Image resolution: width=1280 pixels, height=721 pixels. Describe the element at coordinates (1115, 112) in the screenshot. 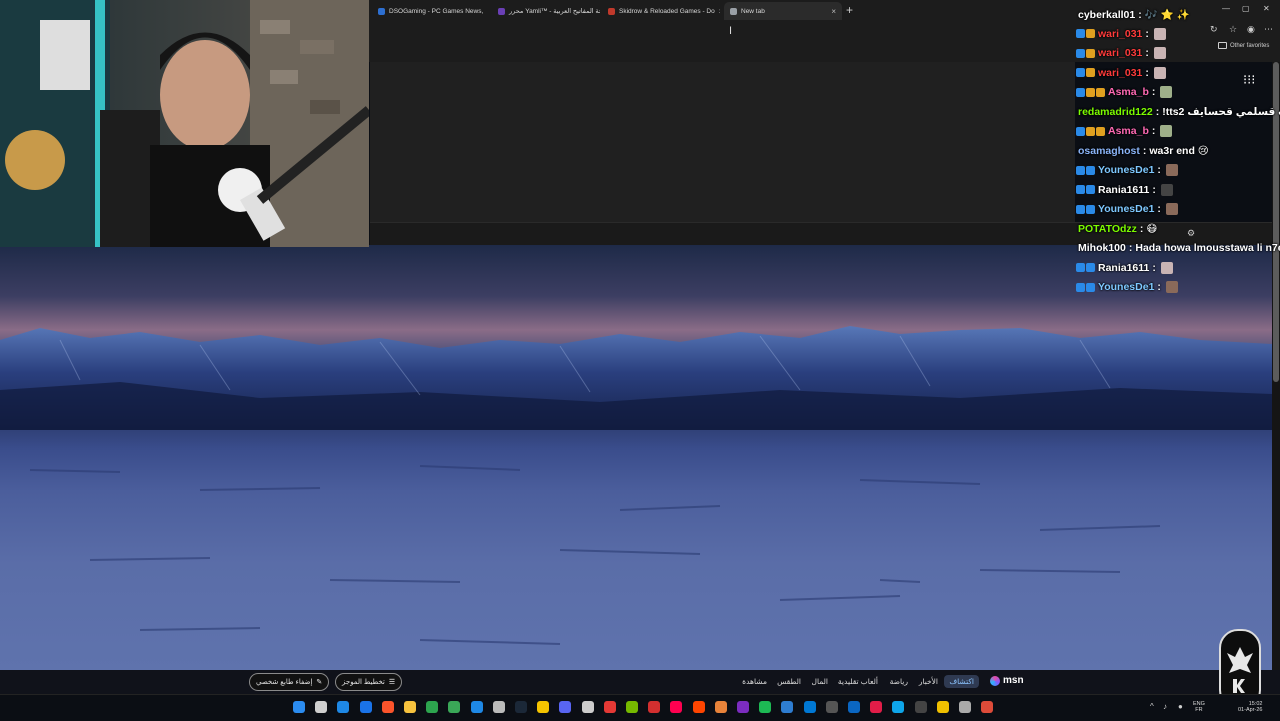

I see `chat-username: redamadrid122` at that location.